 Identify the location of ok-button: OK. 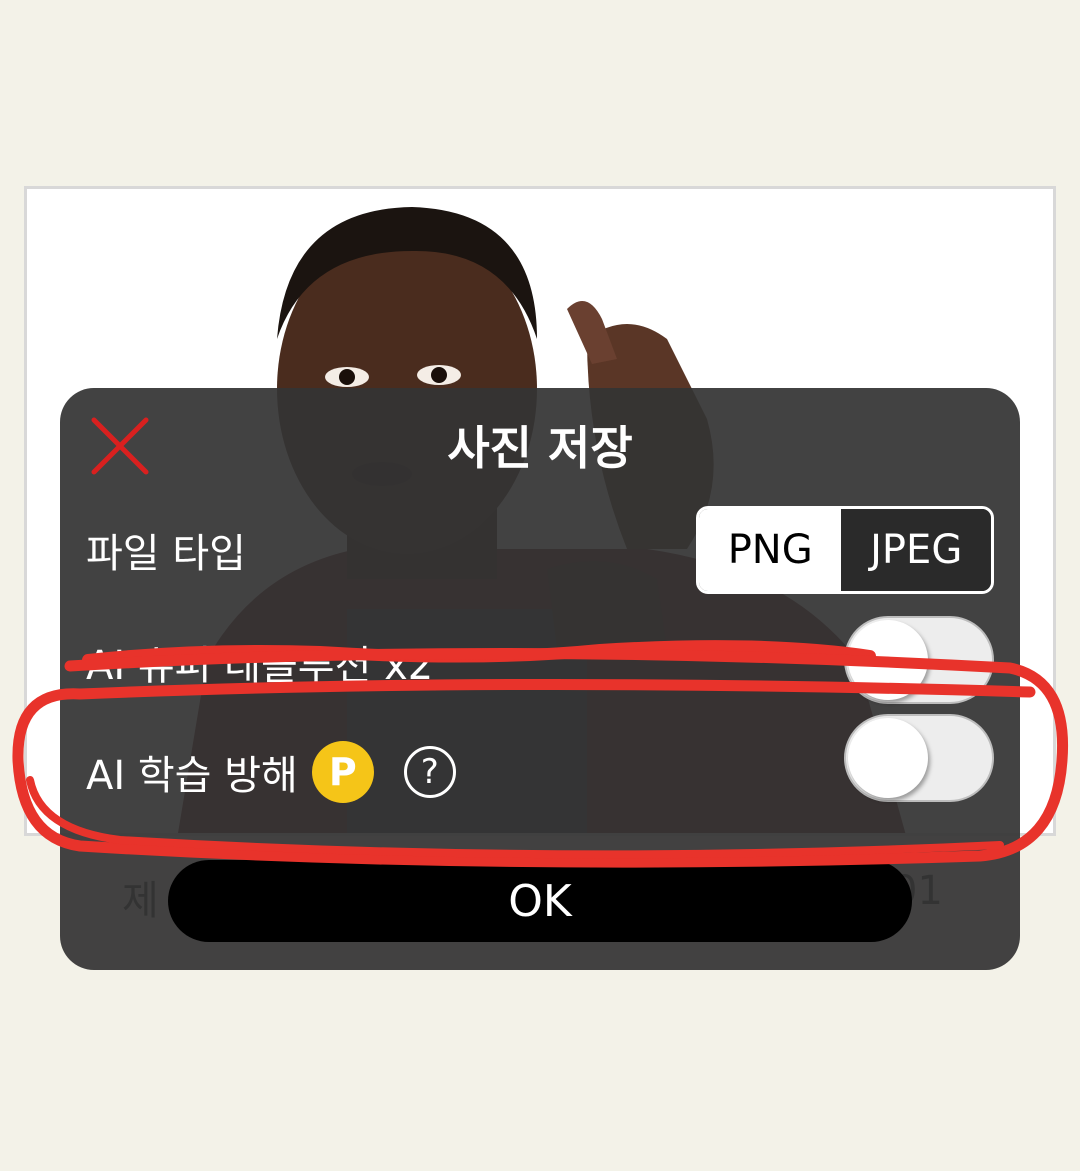
(540, 901).